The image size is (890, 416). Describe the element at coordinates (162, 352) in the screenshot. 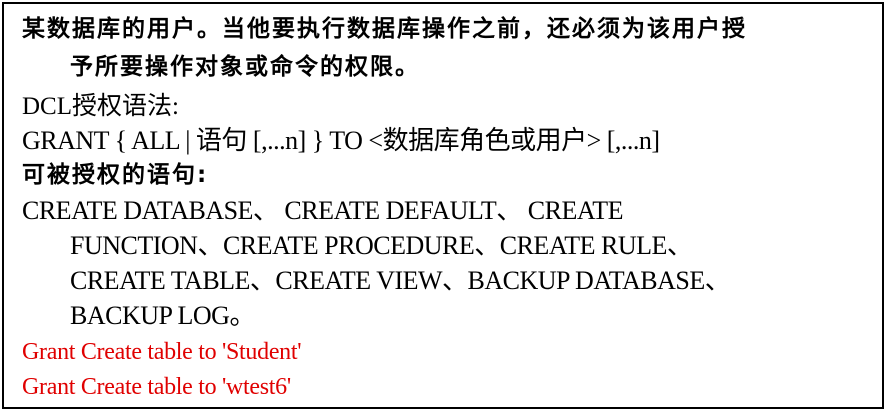

I see `example-grant-student: Grant Create table to 'Student'` at that location.